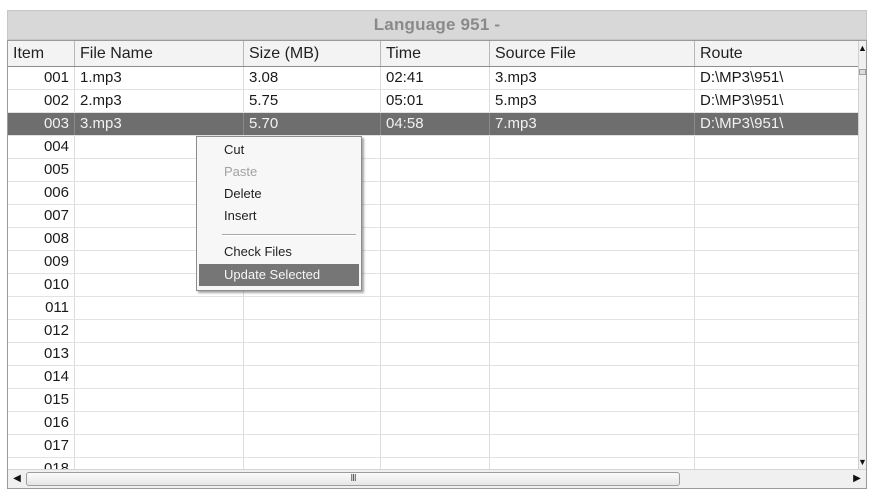 This screenshot has height=497, width=877. I want to click on cell-item: 018, so click(41, 463).